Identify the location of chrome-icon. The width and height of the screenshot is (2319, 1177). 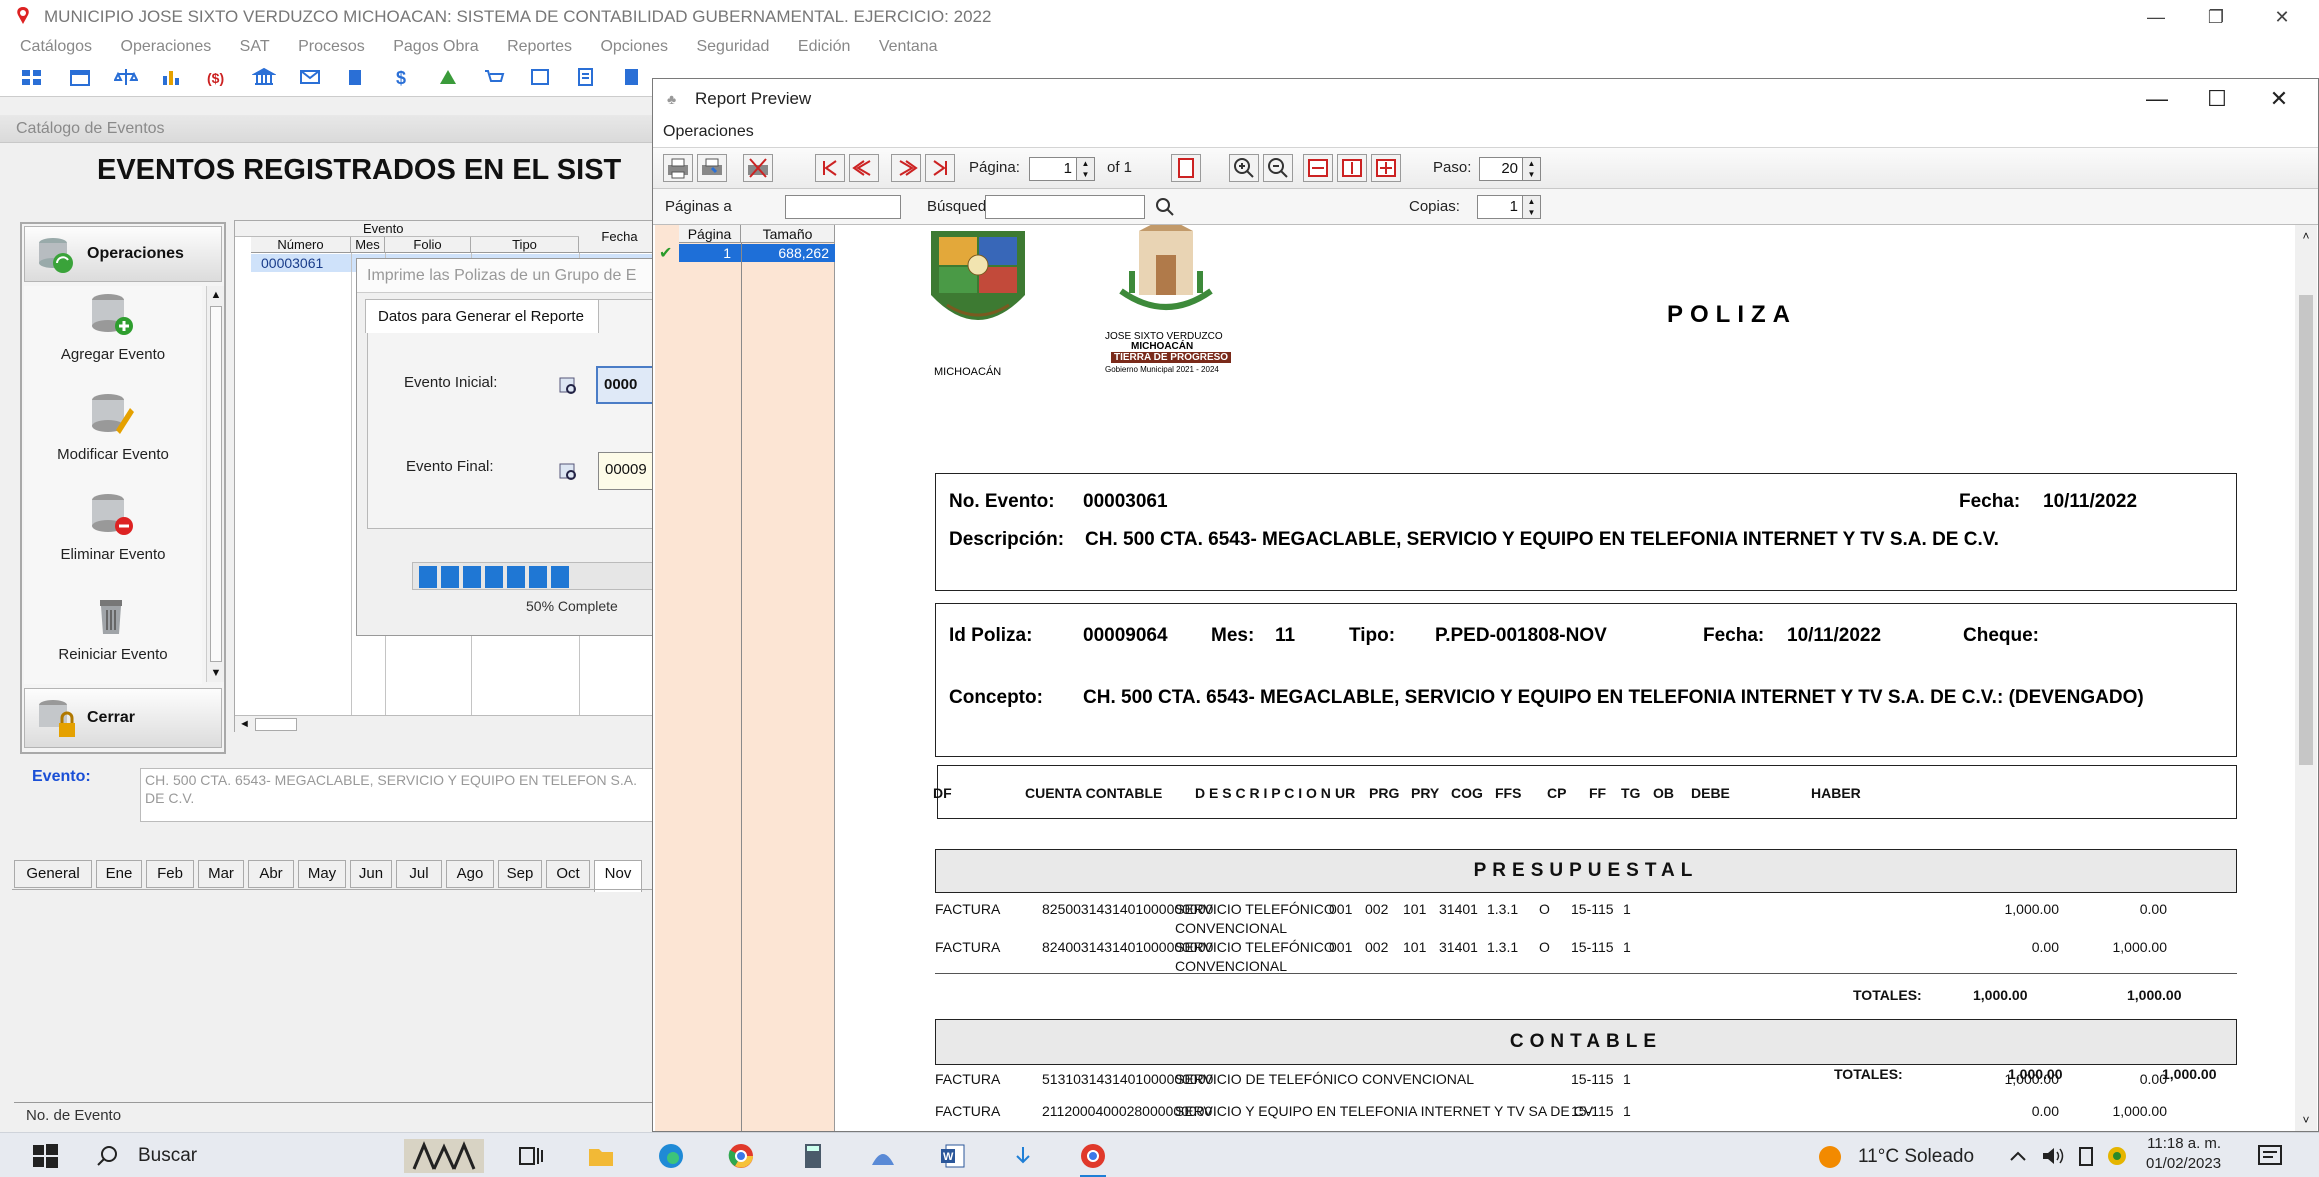
(741, 1156).